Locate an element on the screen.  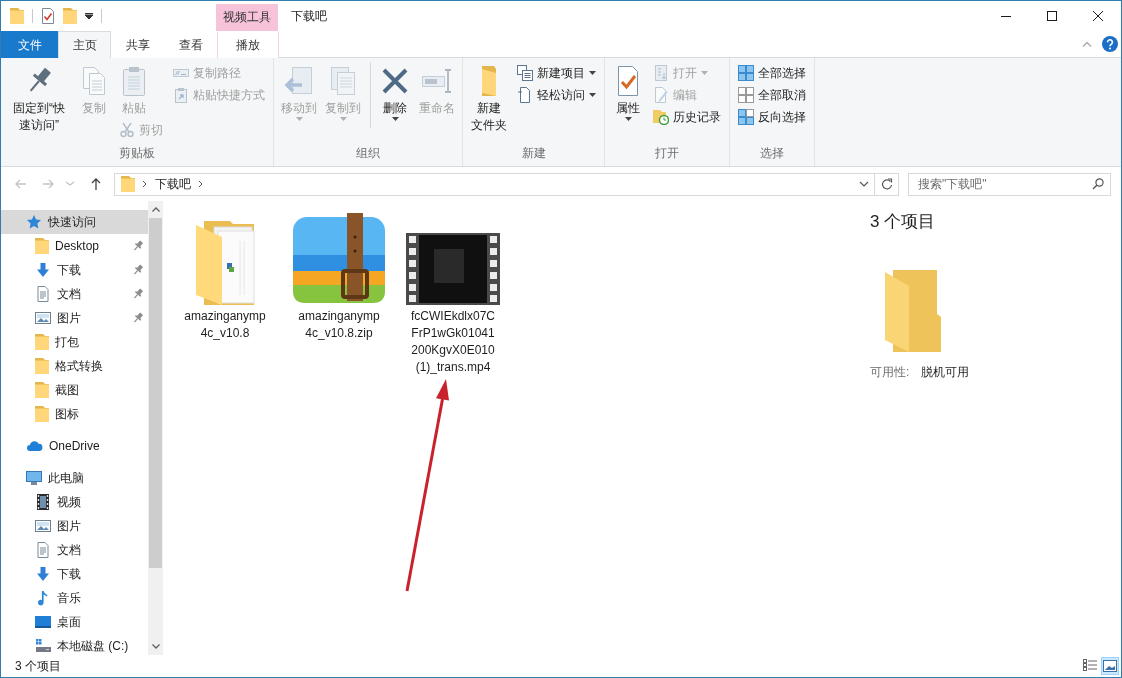
history-button: 历史记录 is located at coordinates (687, 117).